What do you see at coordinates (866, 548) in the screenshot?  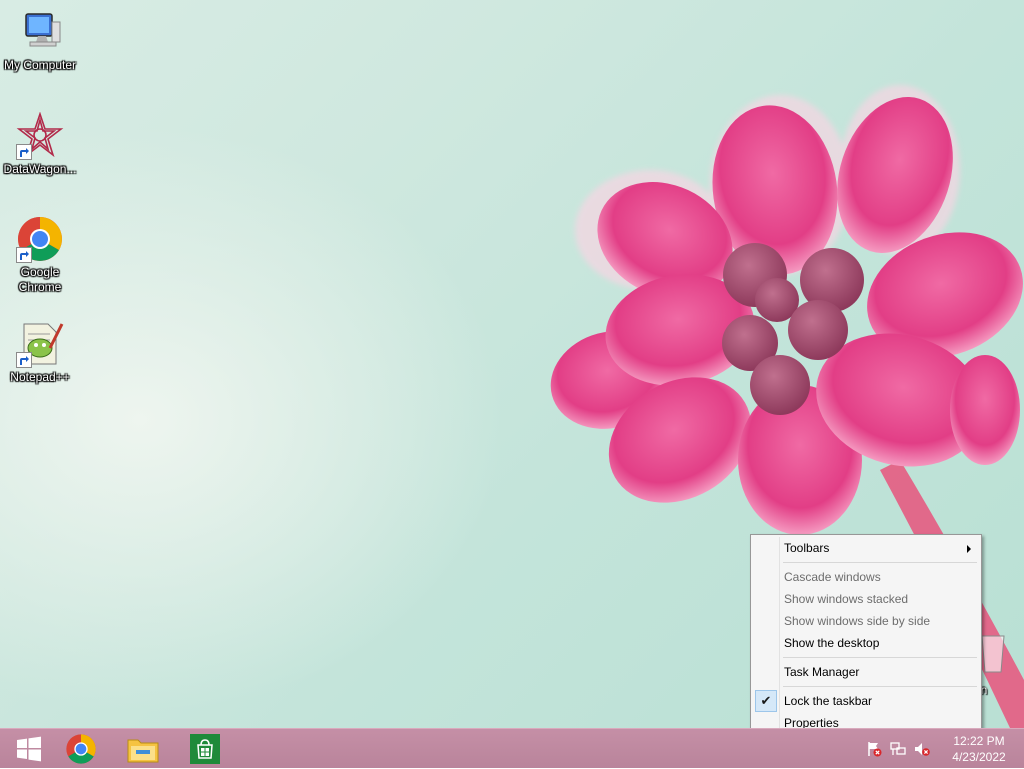 I see `menu-item-toolbars: Toolbars` at bounding box center [866, 548].